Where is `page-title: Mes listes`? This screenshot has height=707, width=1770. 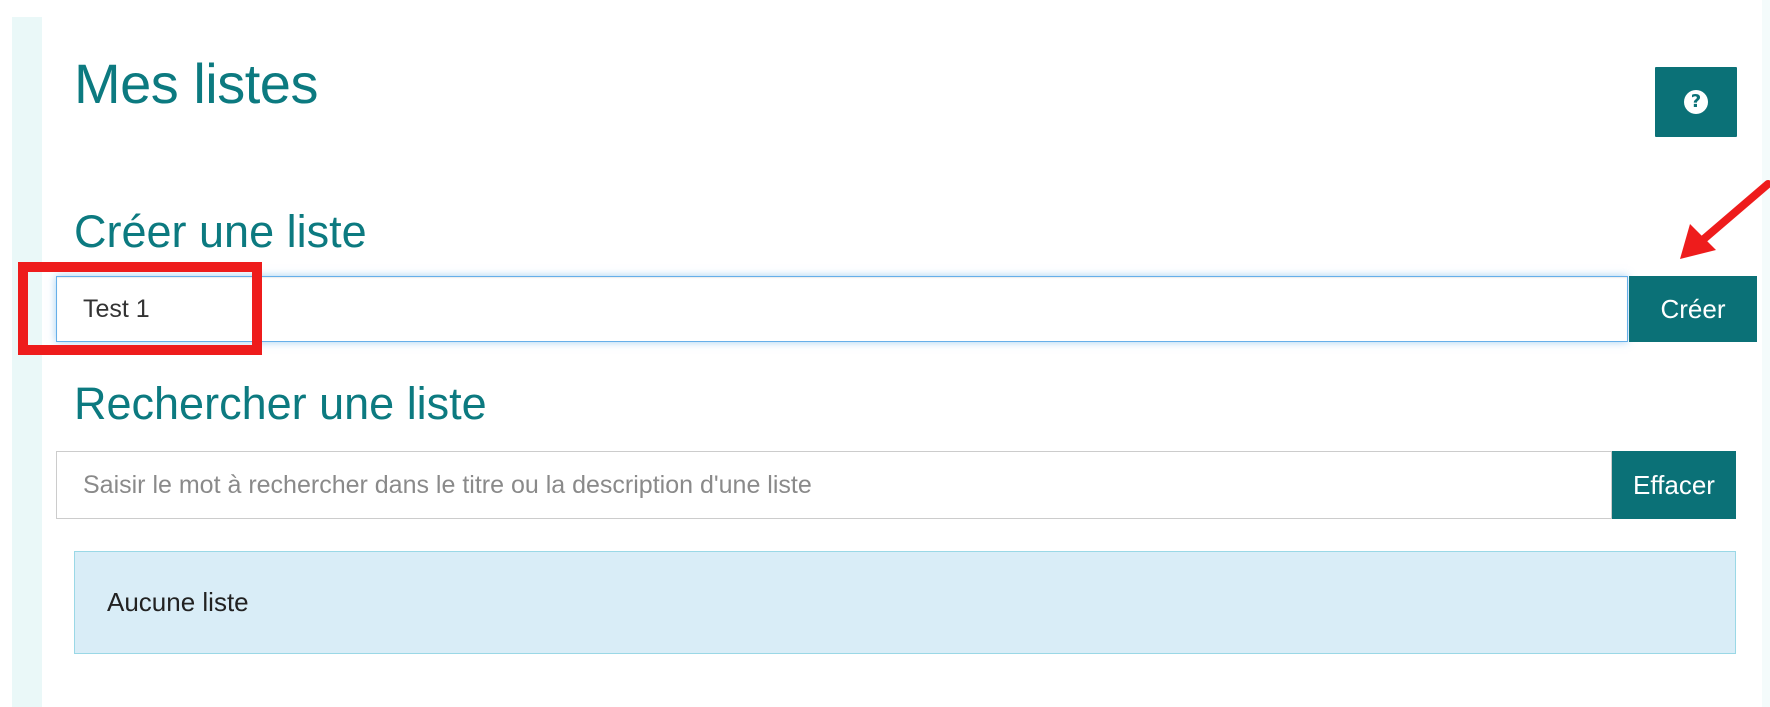 page-title: Mes listes is located at coordinates (196, 83).